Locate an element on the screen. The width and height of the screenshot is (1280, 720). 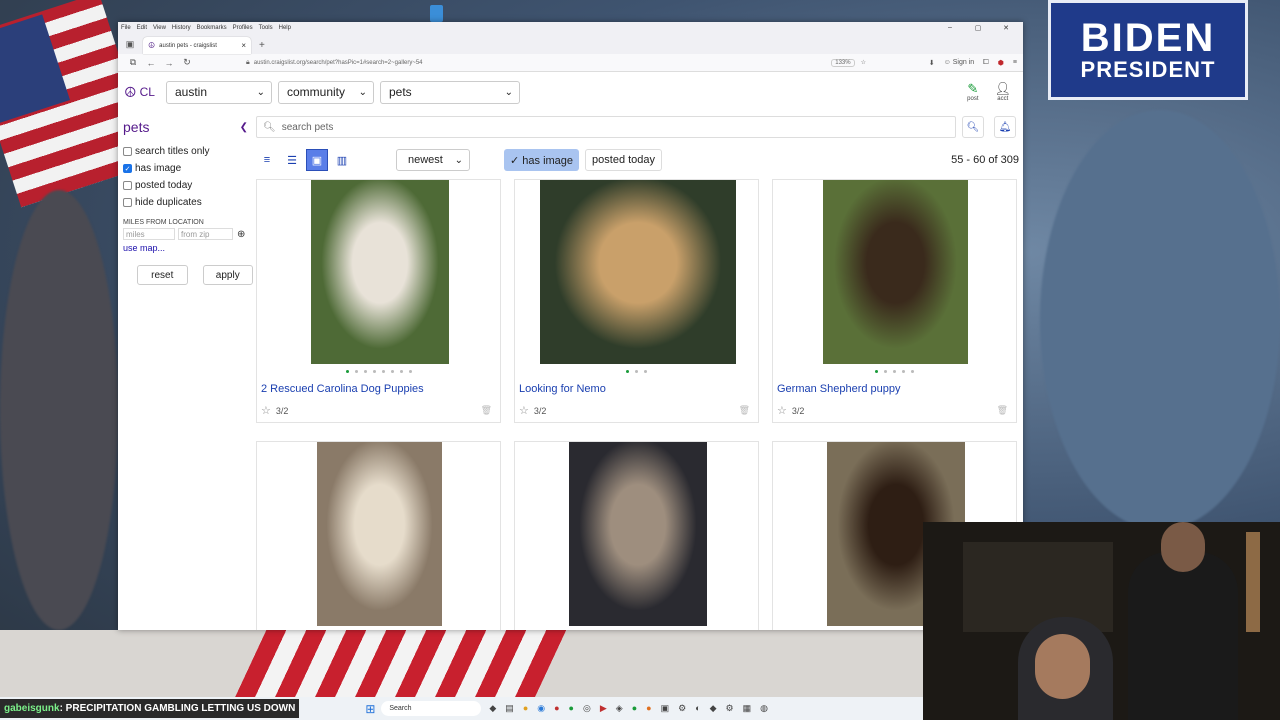
has-image-chip: ✓ has image is located at coordinates (542, 160).